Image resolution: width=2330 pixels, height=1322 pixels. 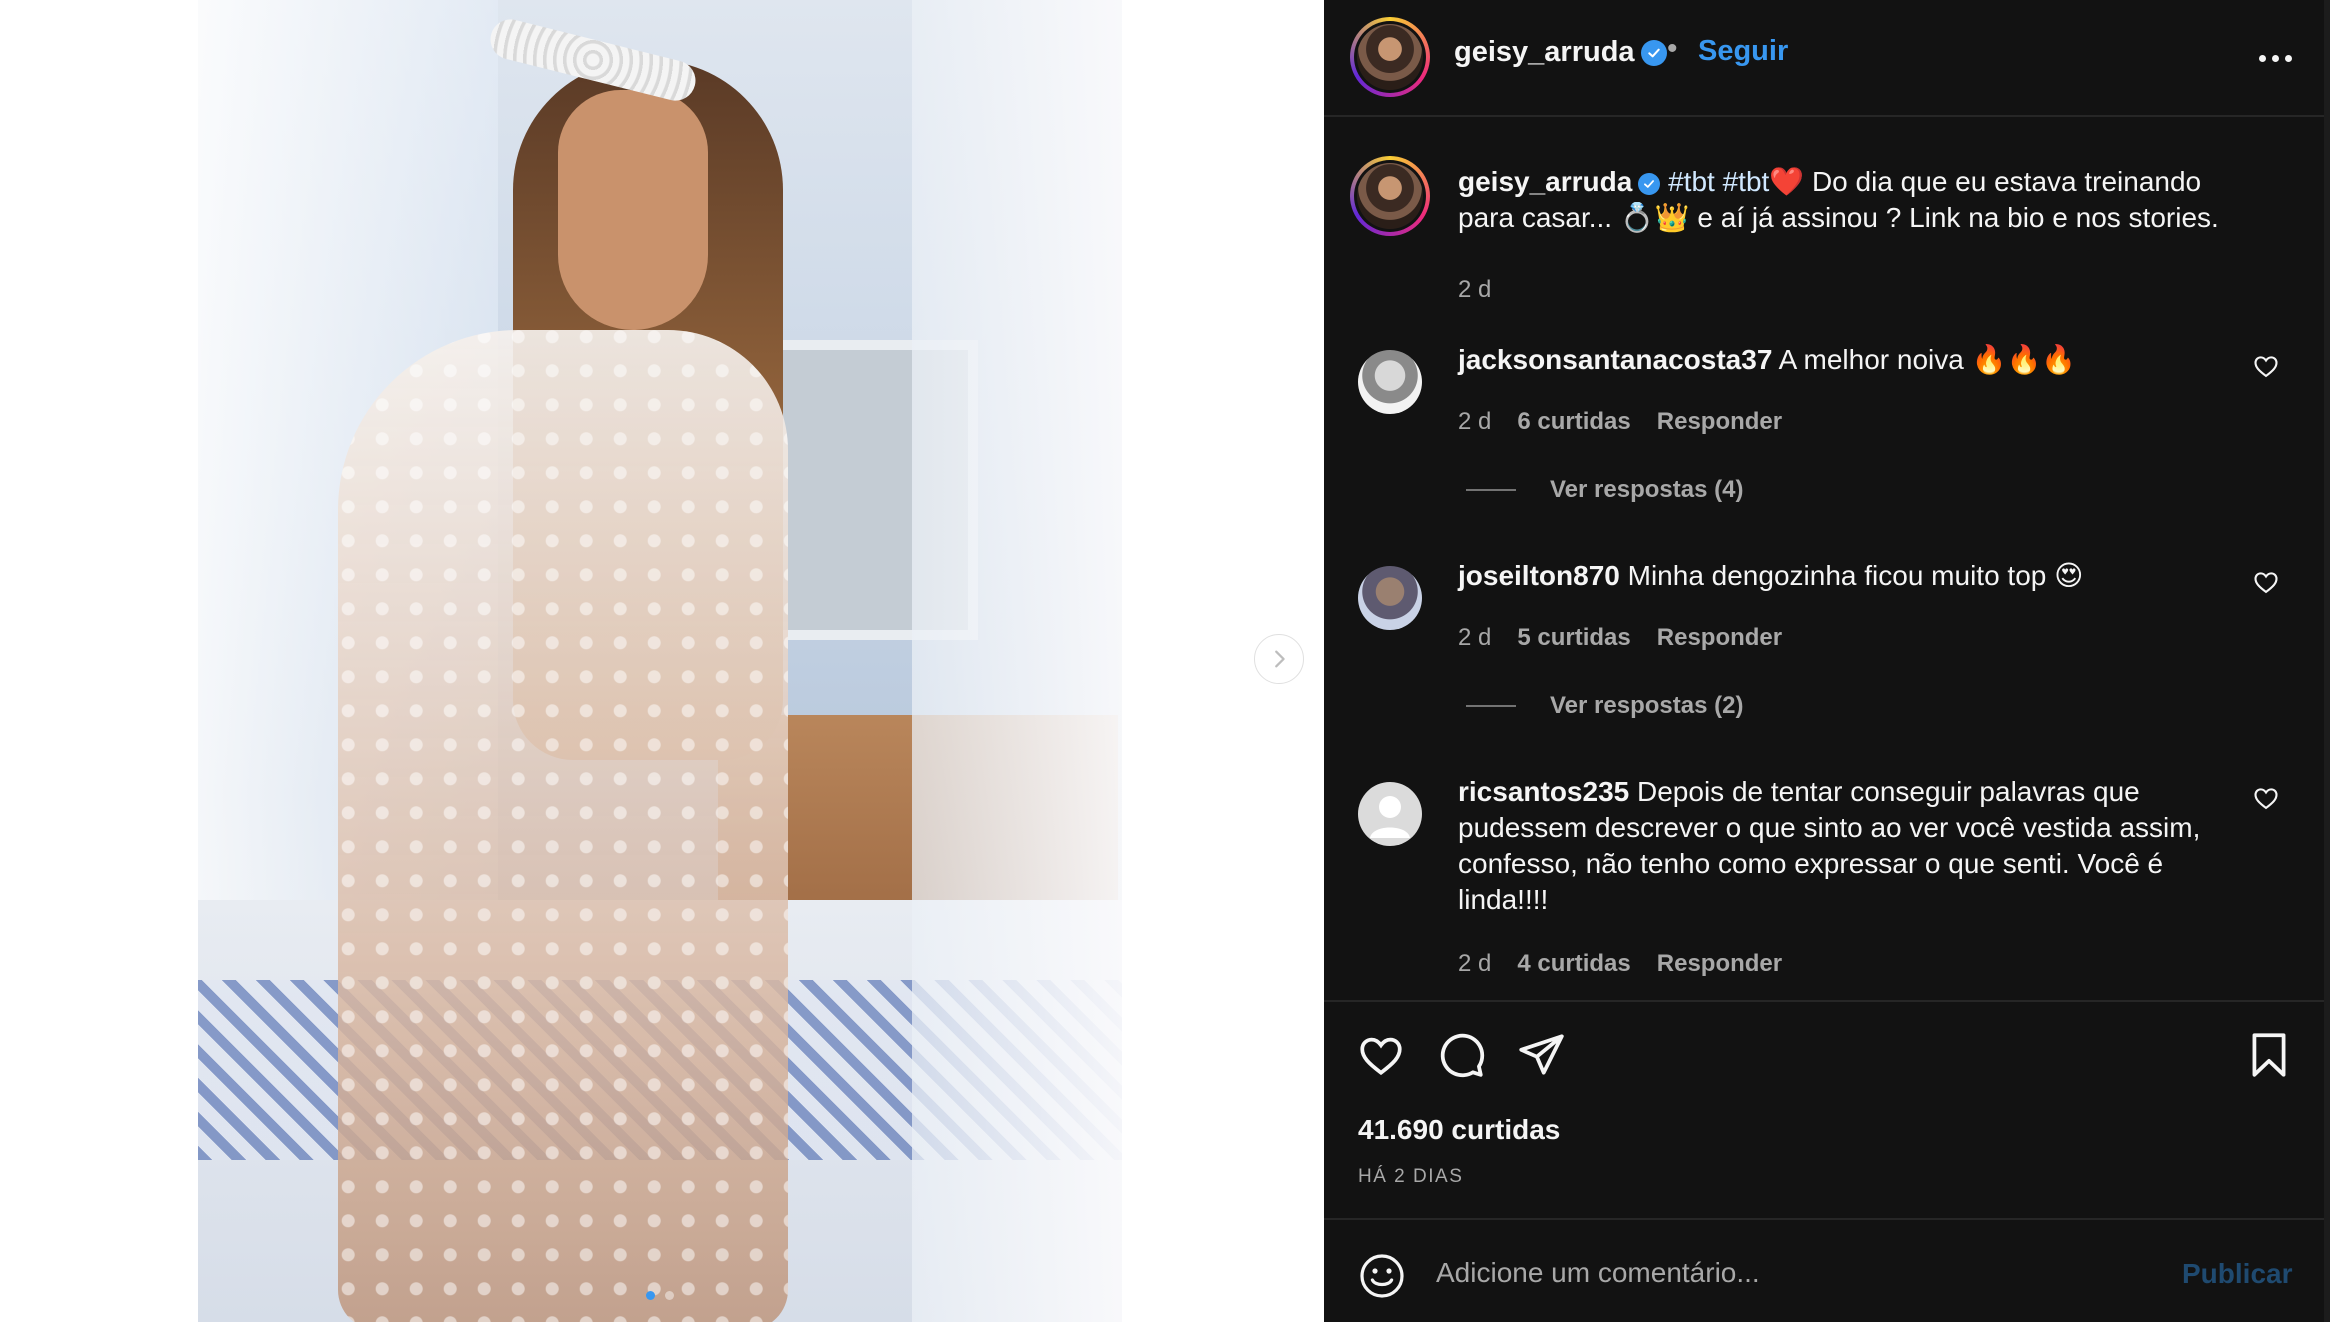 What do you see at coordinates (1017, 661) in the screenshot?
I see `photo-canopy-right` at bounding box center [1017, 661].